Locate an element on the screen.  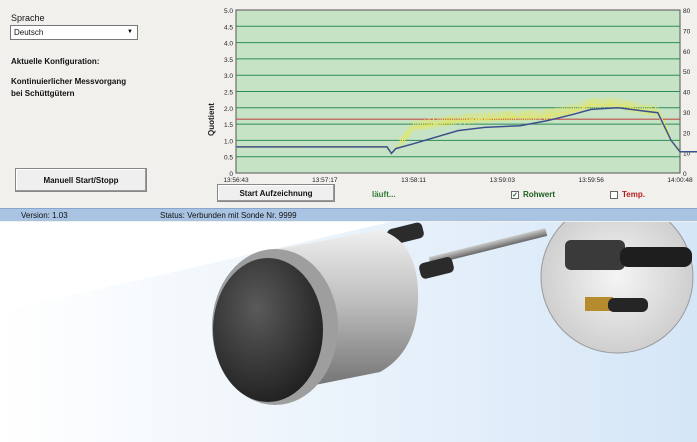
y-tick-label: 0.5 is located at coordinates (228, 158).